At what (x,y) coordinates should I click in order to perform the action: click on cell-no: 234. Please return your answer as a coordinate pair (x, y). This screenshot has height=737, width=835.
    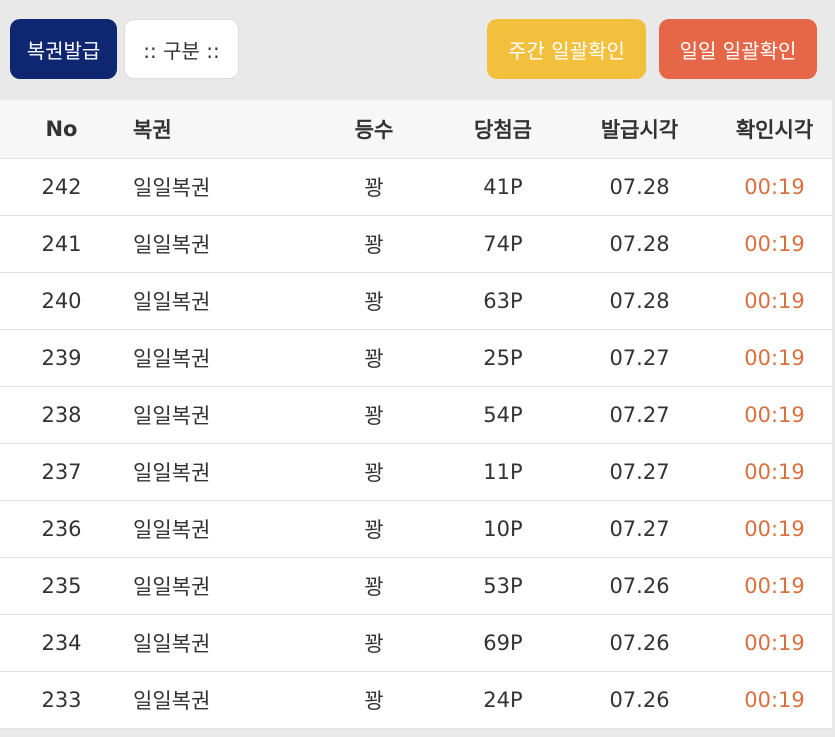
    Looking at the image, I should click on (61, 642).